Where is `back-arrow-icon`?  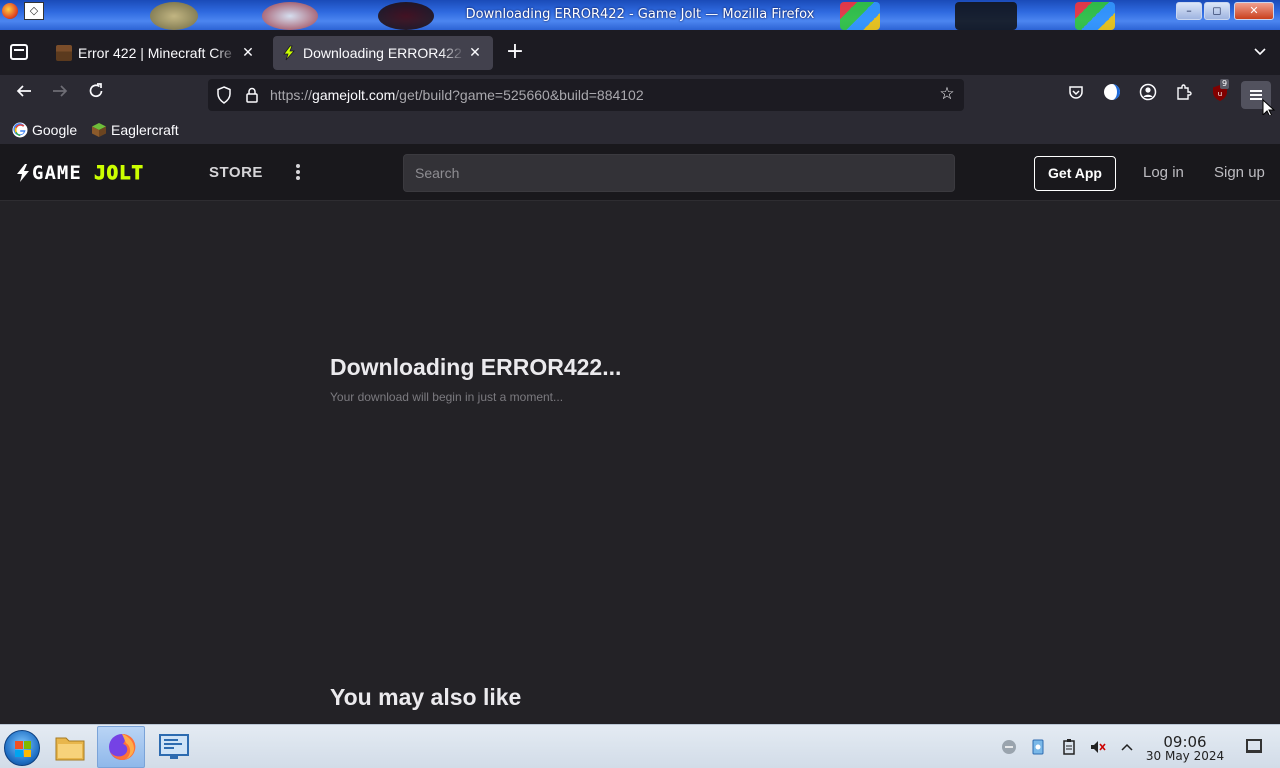 back-arrow-icon is located at coordinates (23, 91).